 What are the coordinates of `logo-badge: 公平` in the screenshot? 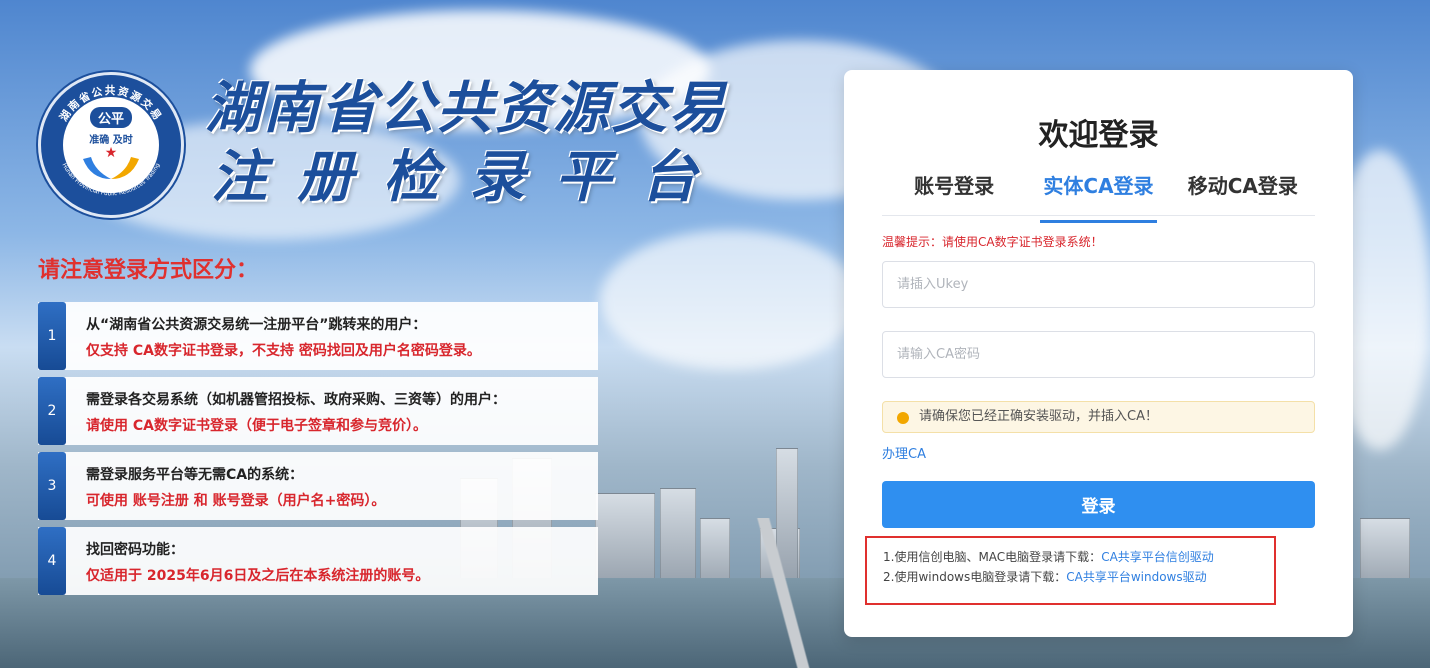 It's located at (110, 117).